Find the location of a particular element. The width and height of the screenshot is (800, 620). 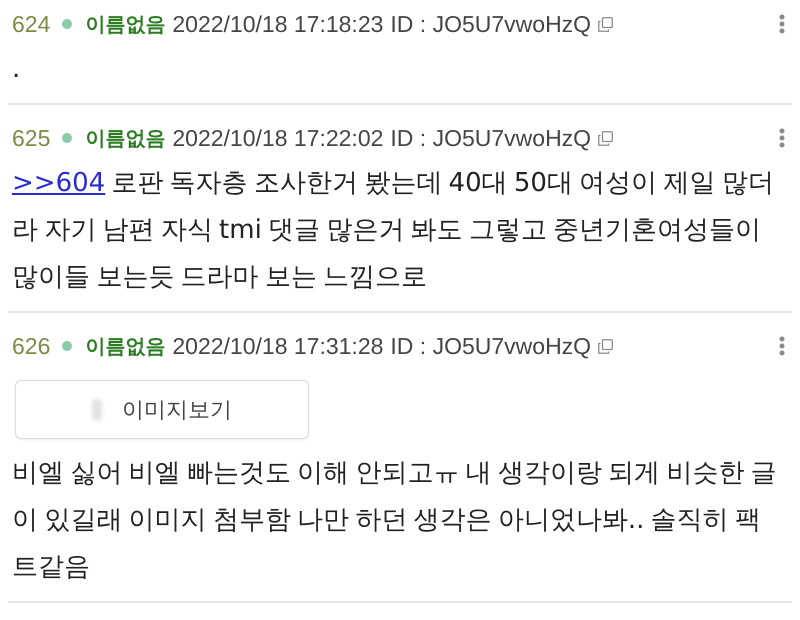

post-date: 2022/10/18 17:31:28 is located at coordinates (278, 346).